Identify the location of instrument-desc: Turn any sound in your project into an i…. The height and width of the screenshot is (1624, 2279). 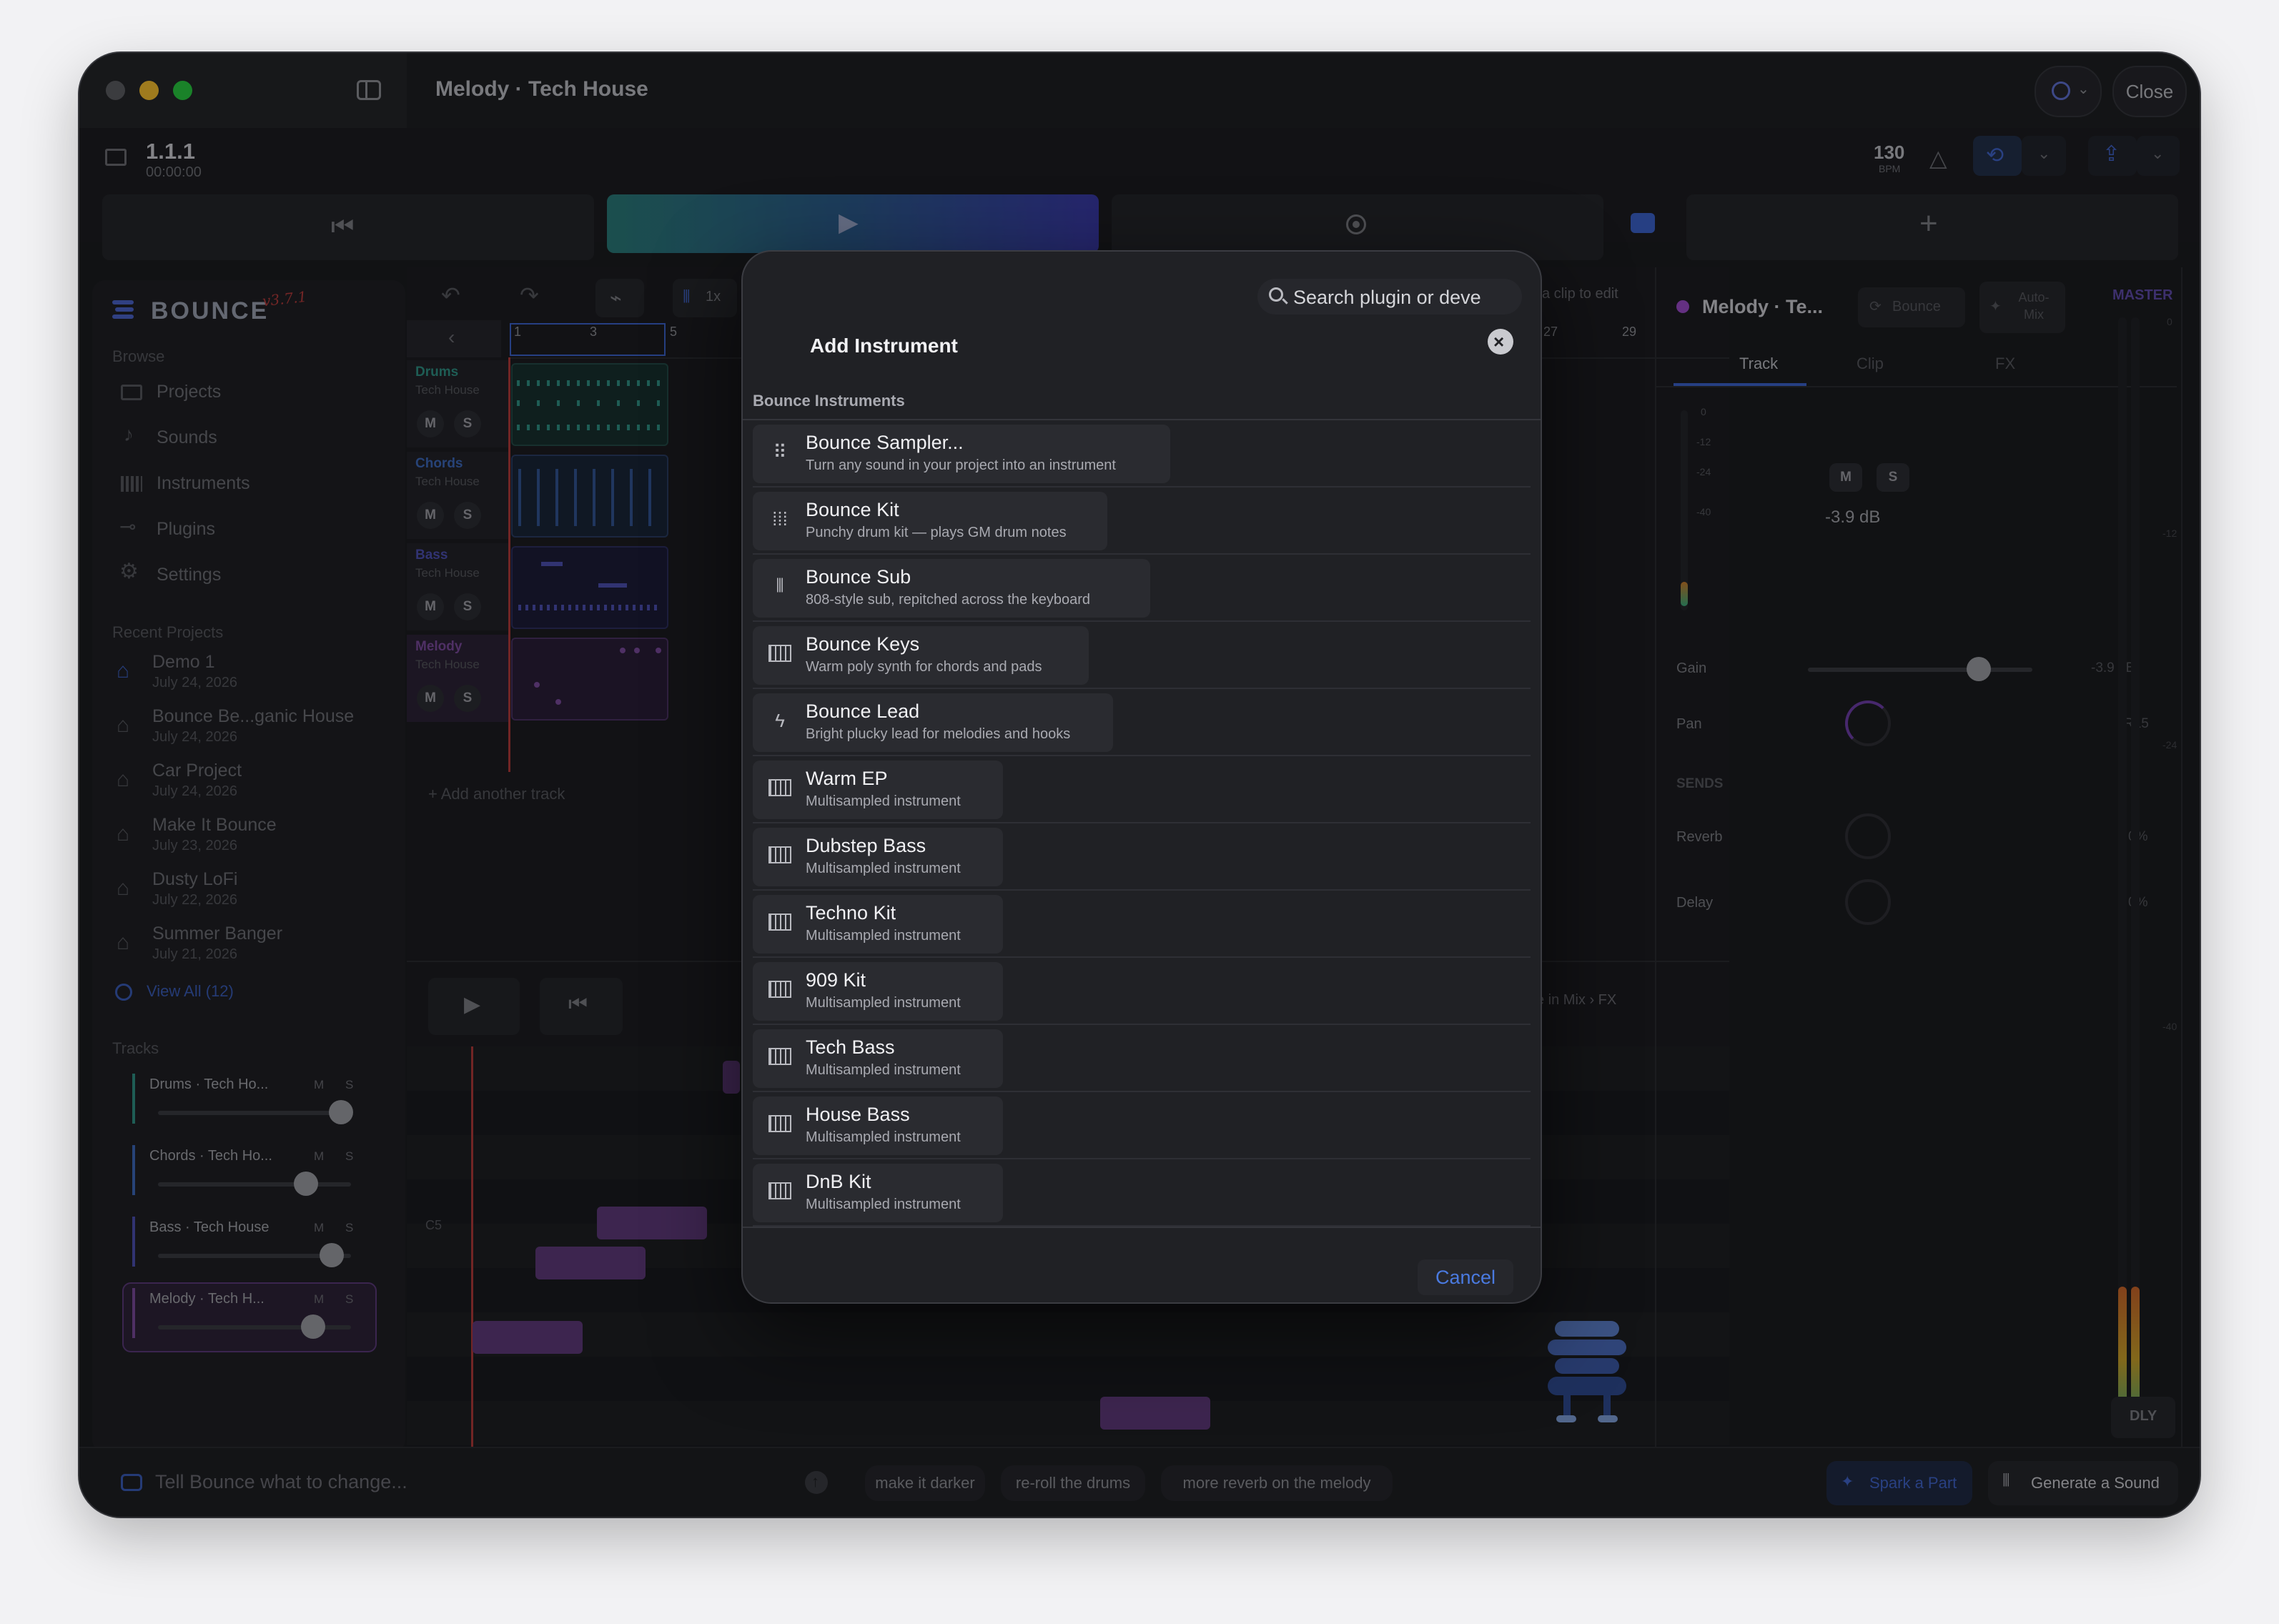
(961, 465).